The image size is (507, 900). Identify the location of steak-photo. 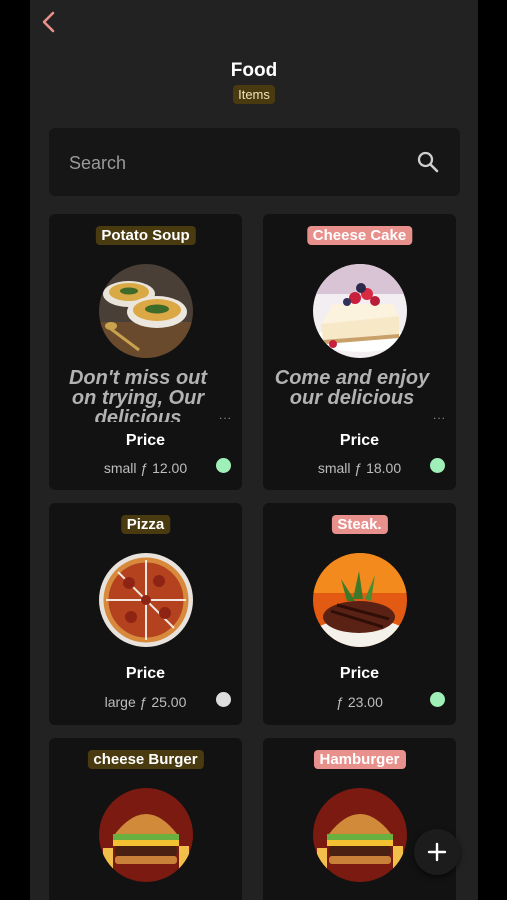
(359, 600).